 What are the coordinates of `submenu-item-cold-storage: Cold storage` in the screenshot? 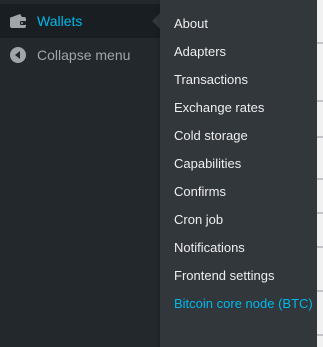 It's located at (241, 136).